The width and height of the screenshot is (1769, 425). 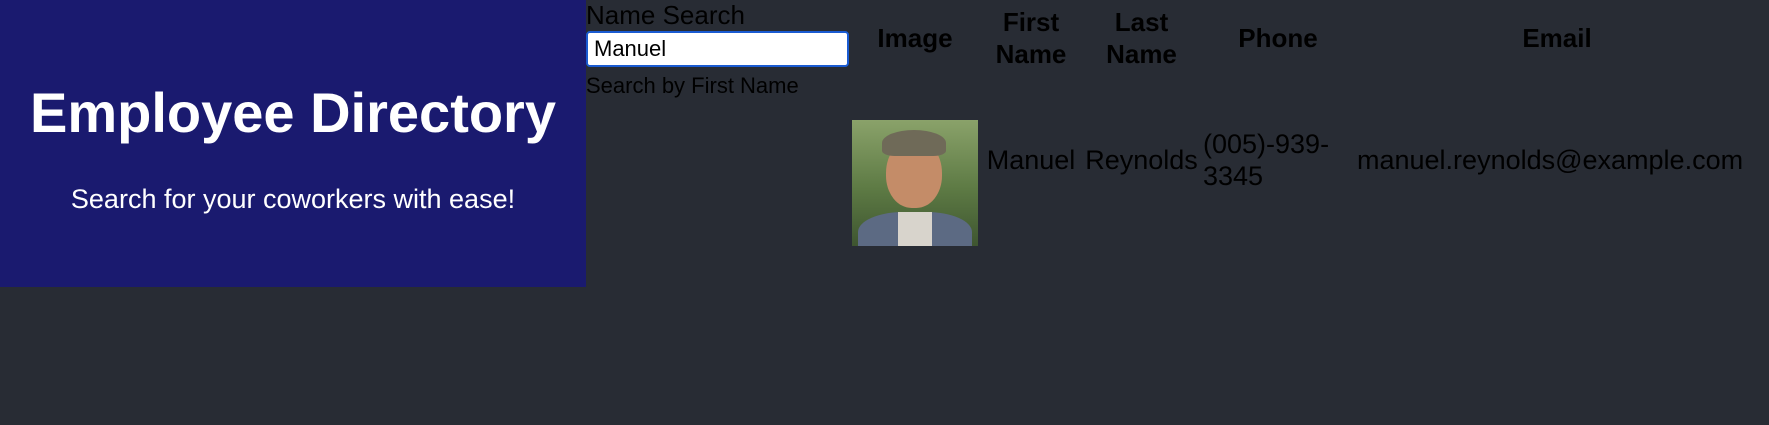 What do you see at coordinates (692, 85) in the screenshot?
I see `search-hint: Search by First Name` at bounding box center [692, 85].